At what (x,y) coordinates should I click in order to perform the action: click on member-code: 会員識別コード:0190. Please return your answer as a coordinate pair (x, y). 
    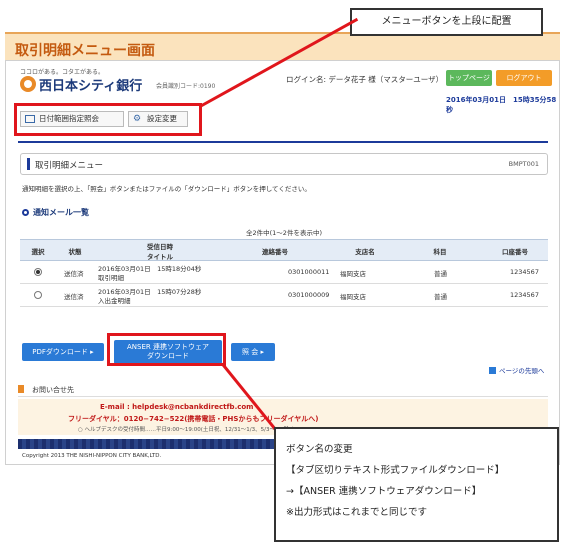
    Looking at the image, I should click on (186, 86).